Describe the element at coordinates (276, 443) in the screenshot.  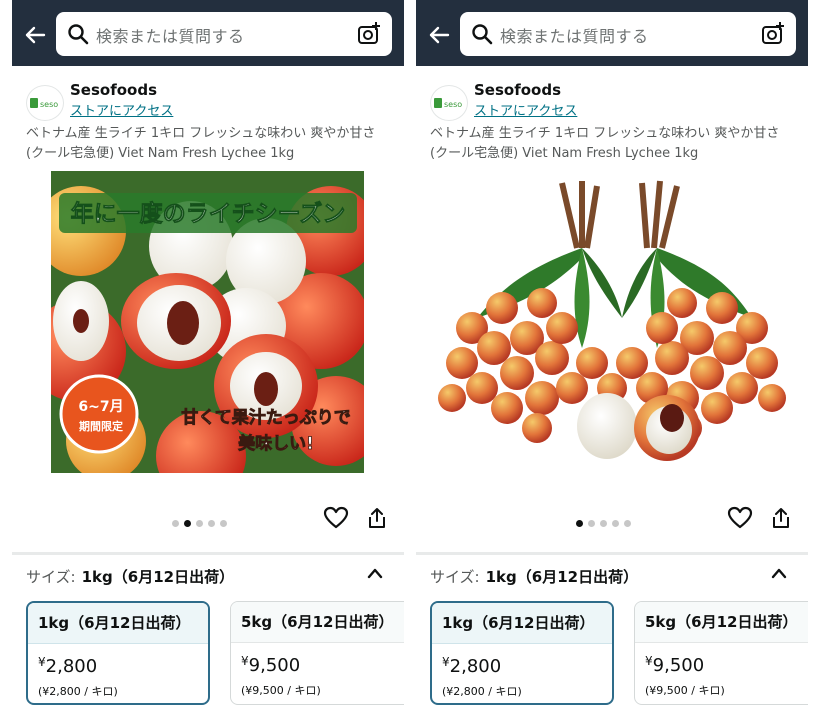
I see `promo-caption-2: 美味しい!` at that location.